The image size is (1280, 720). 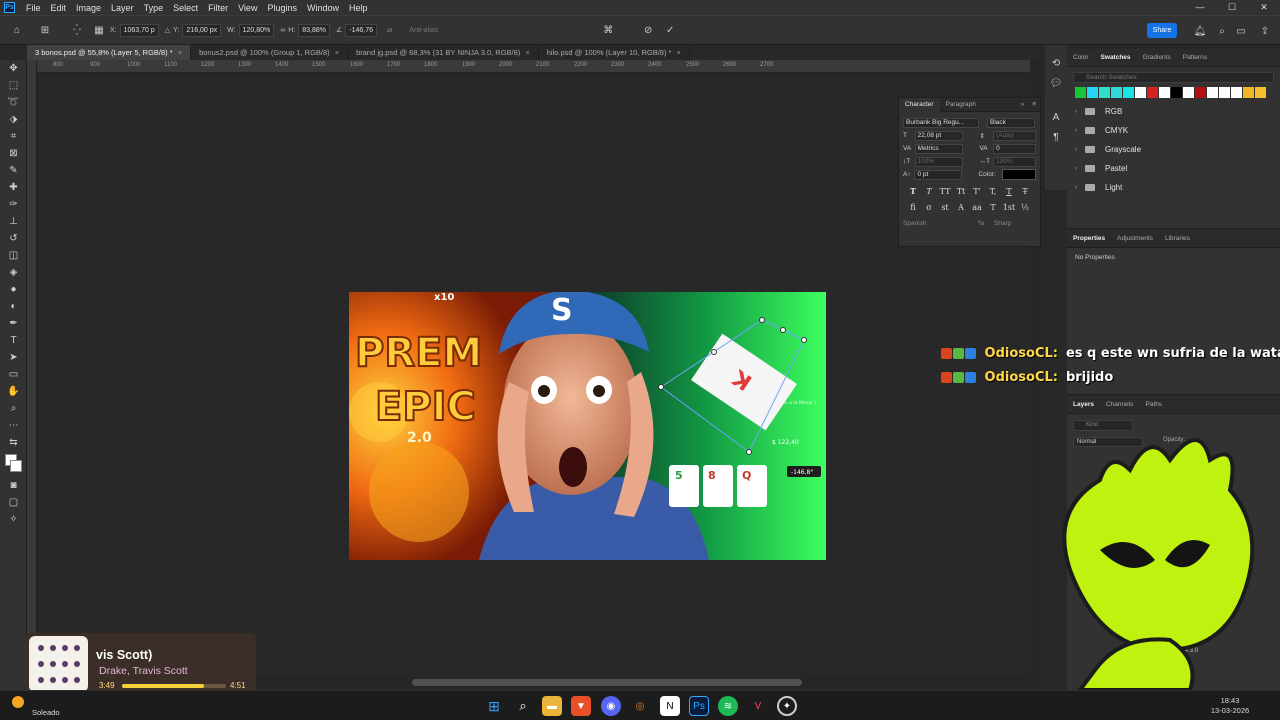 What do you see at coordinates (1162, 30) in the screenshot?
I see `share-button: Share` at bounding box center [1162, 30].